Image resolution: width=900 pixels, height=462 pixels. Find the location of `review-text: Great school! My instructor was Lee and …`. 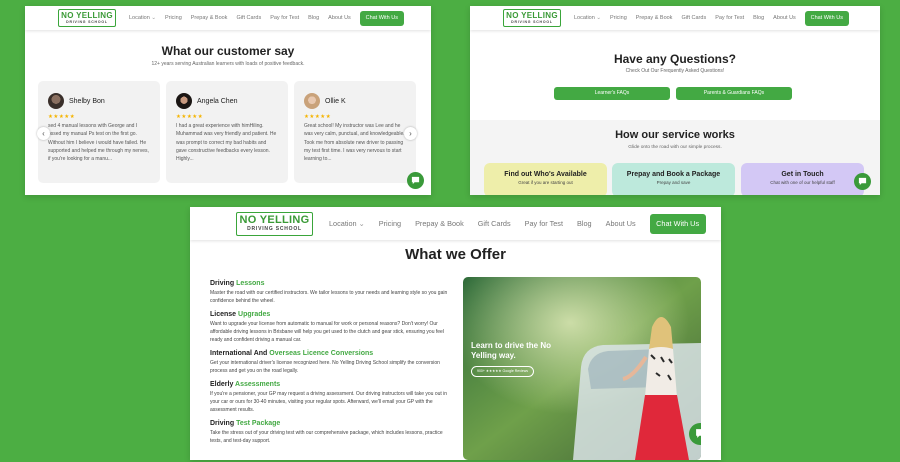

review-text: Great school! My instructor was Lee and … is located at coordinates (354, 143).